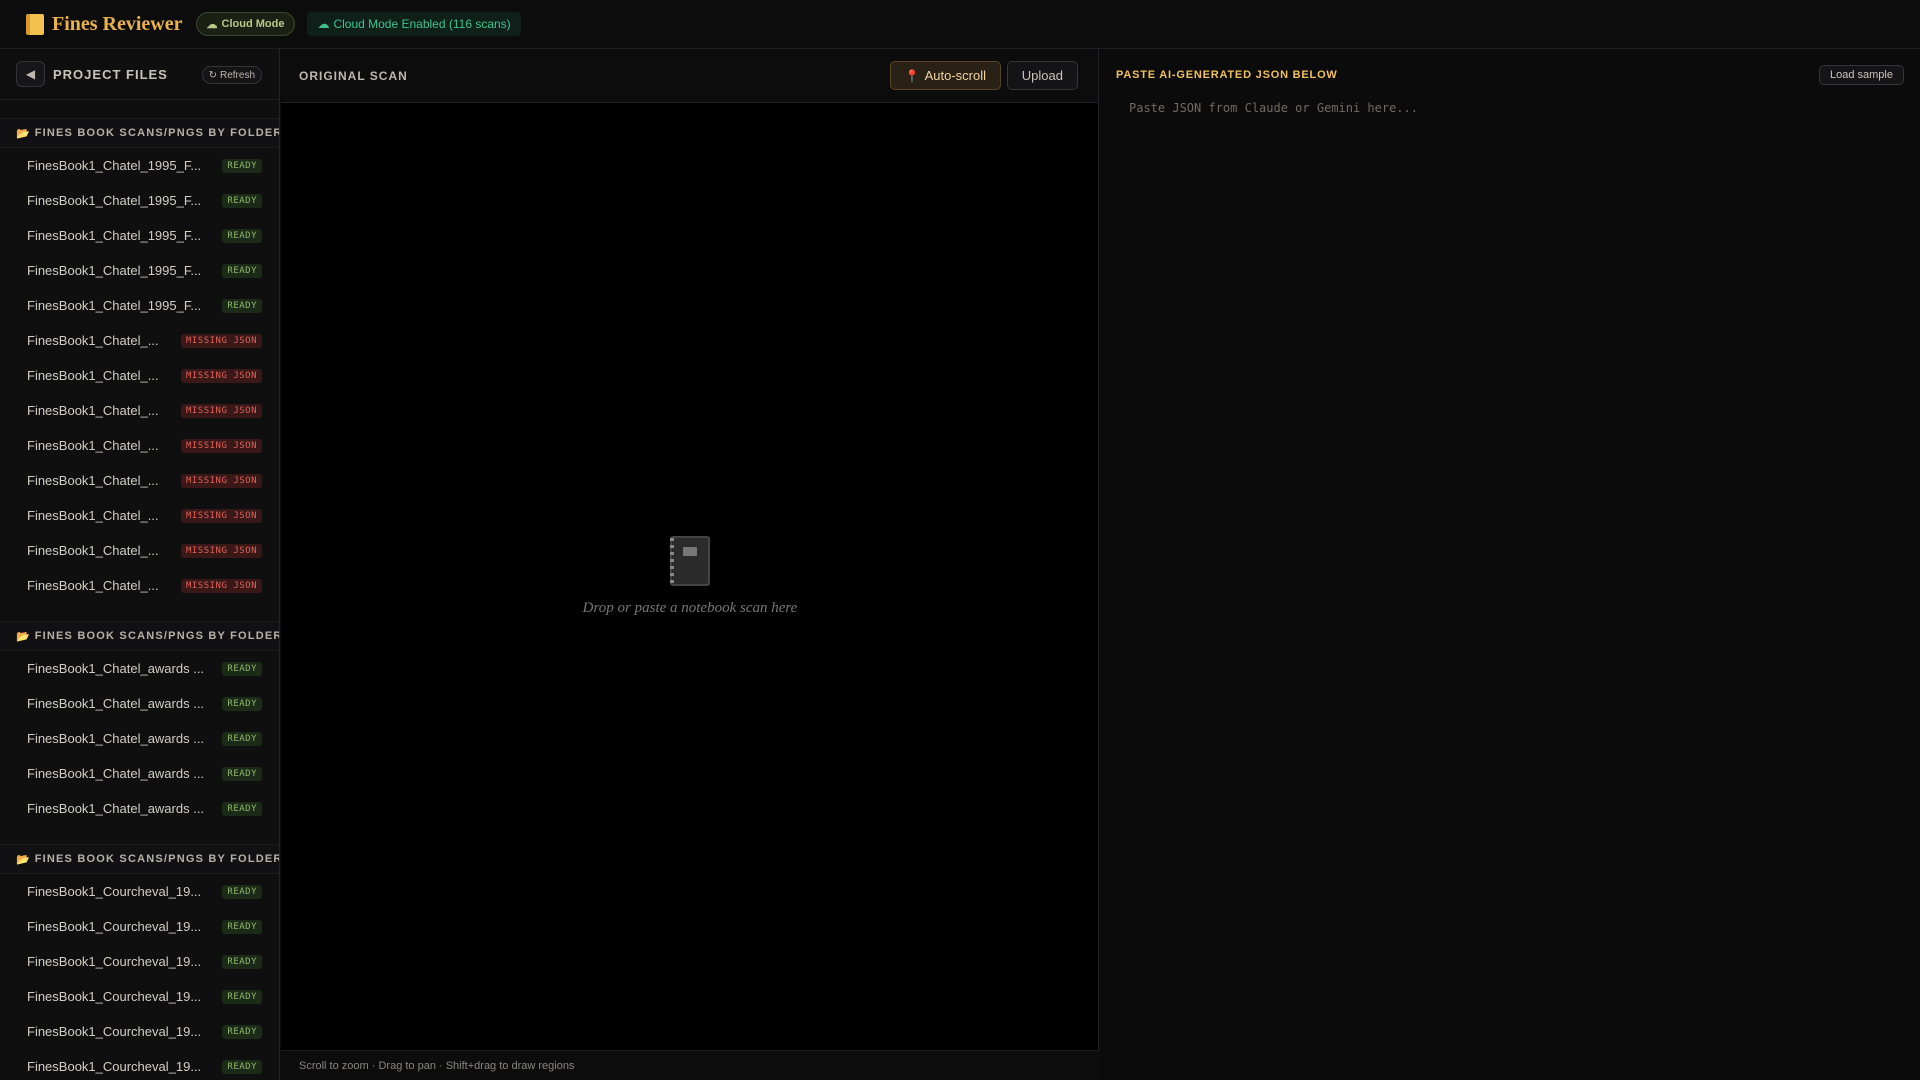 The height and width of the screenshot is (1080, 1920). Describe the element at coordinates (110, 74) in the screenshot. I see `sidebar-title: PROJECT FILES` at that location.